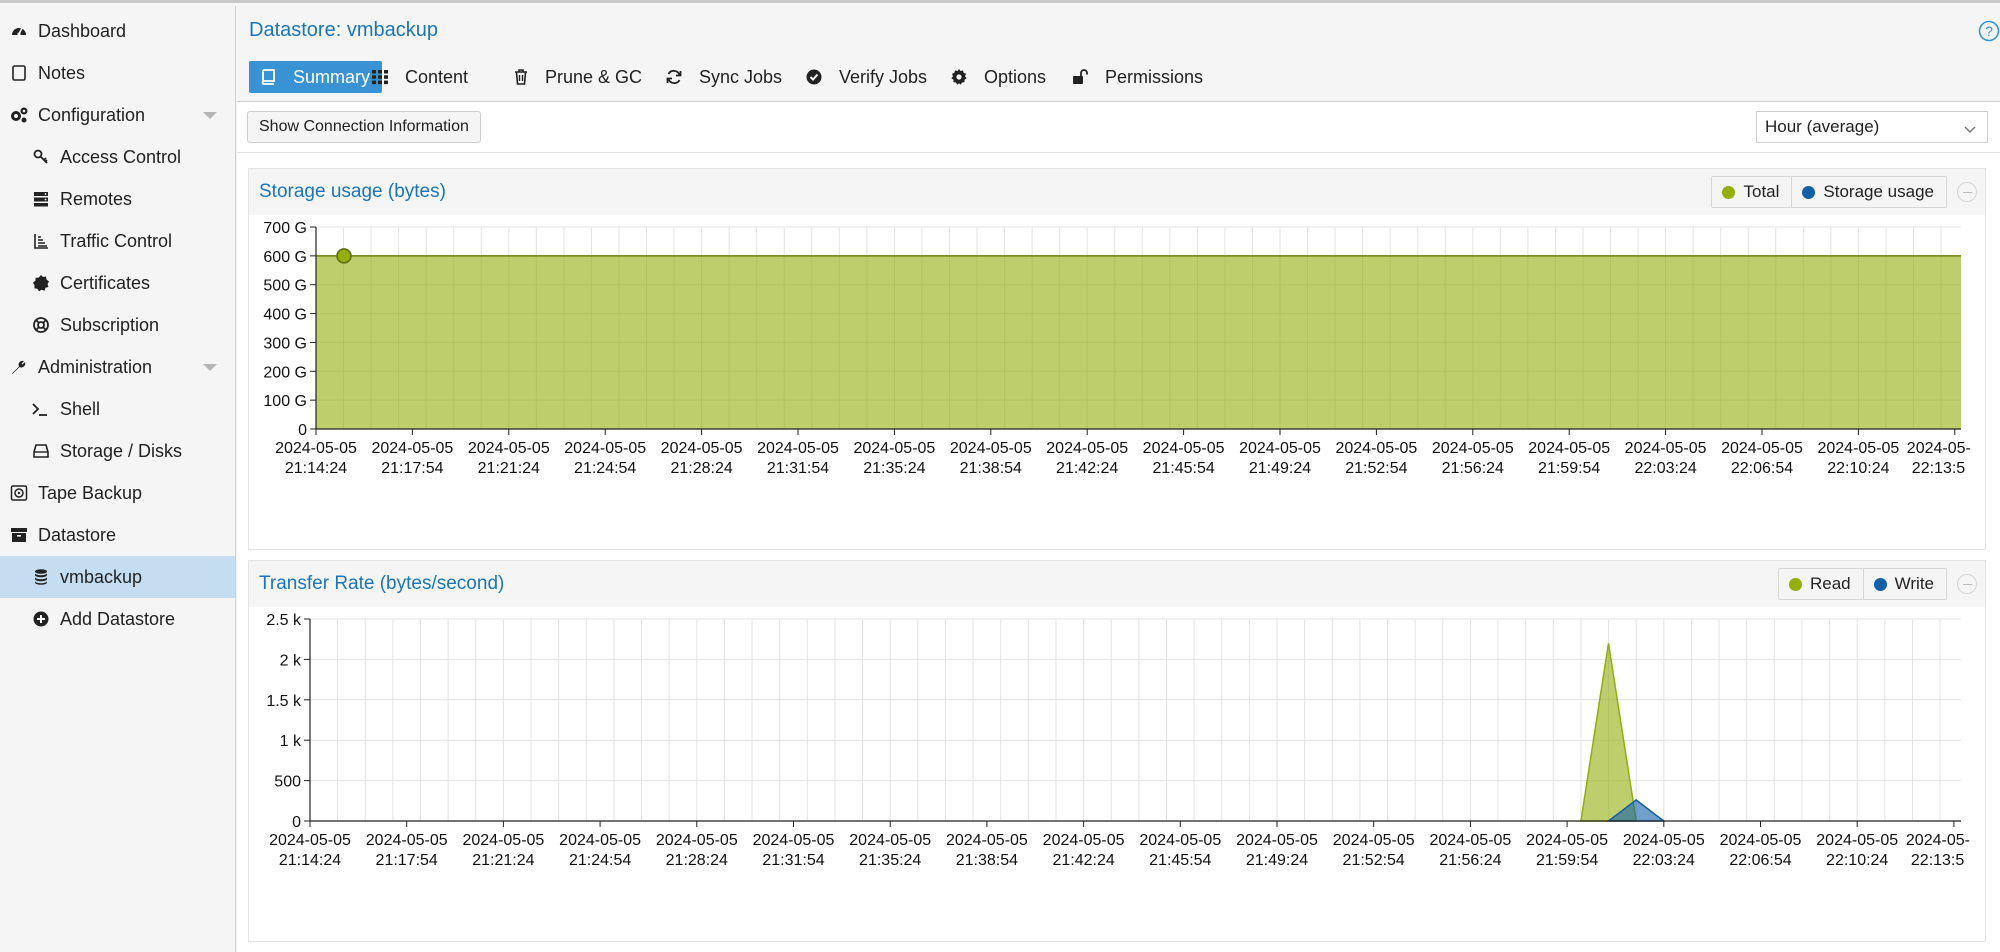 The width and height of the screenshot is (2000, 952). I want to click on legend-swatch, so click(1729, 192).